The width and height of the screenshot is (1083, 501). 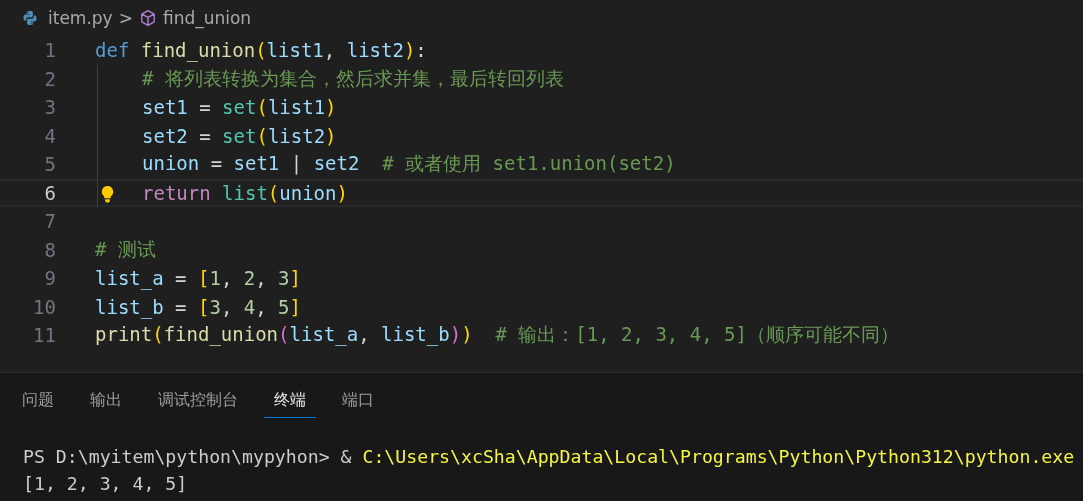 I want to click on line-number: 1, so click(x=49, y=50).